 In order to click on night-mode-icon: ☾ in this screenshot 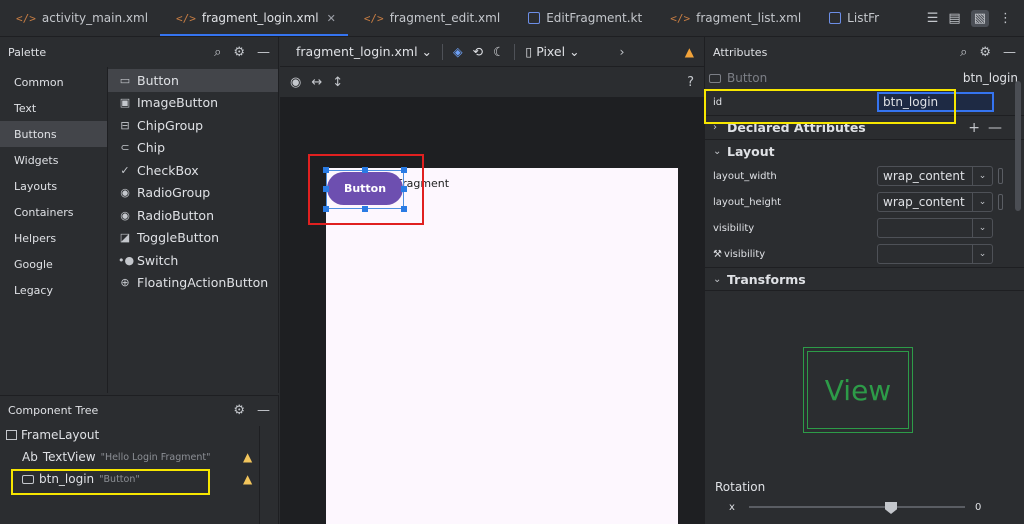, I will do `click(498, 51)`.